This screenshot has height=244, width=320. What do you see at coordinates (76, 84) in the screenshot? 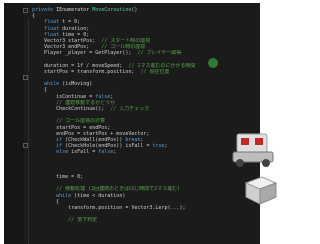
I see `code-token: (isMoving)` at bounding box center [76, 84].